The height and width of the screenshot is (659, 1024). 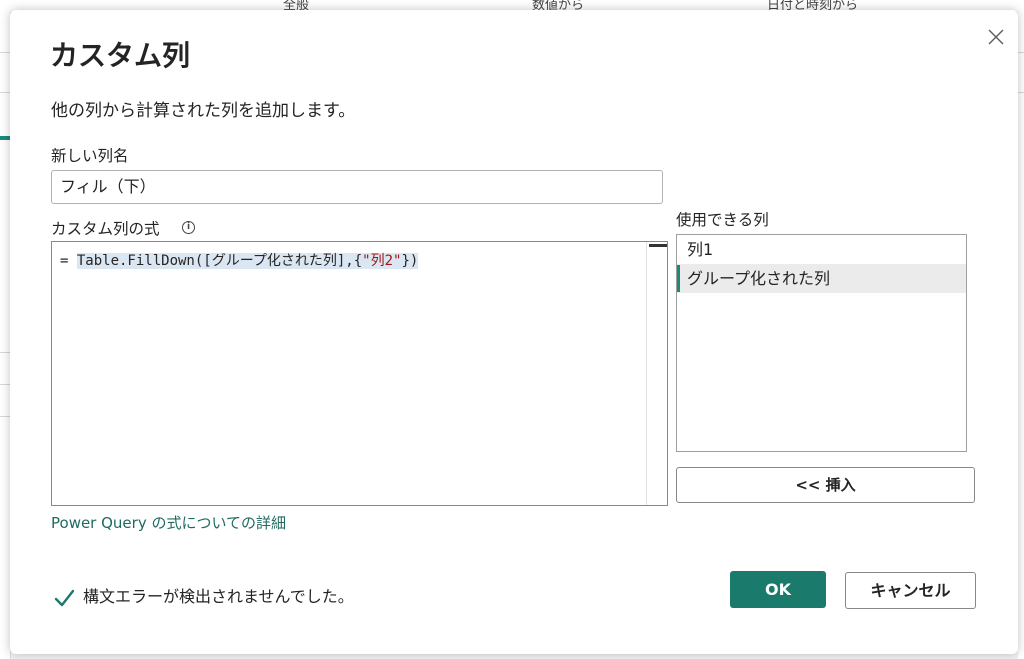 I want to click on available-columns-list: 列1 グループ化された列, so click(x=821, y=343).